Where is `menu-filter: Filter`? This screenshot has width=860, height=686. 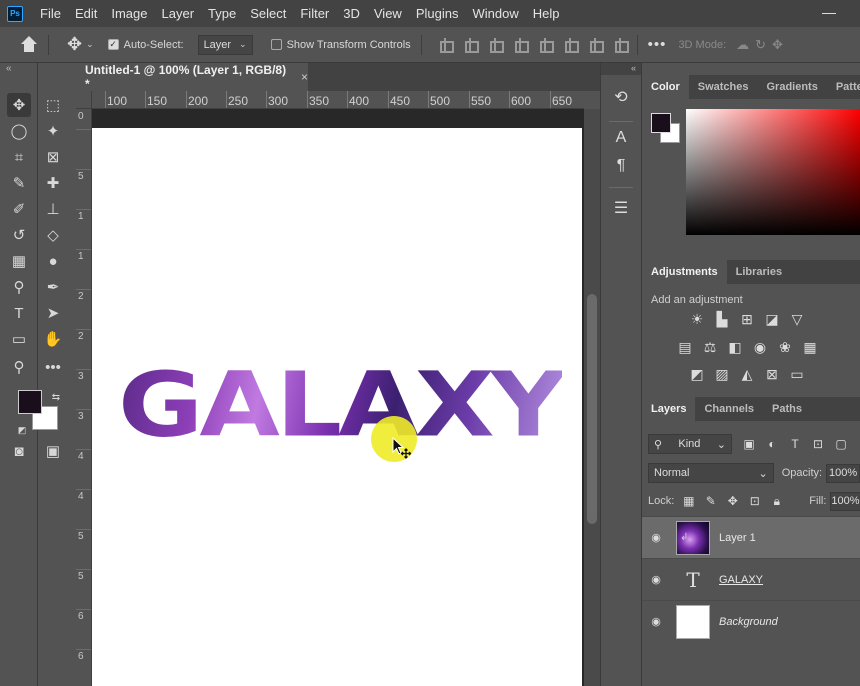
menu-filter: Filter is located at coordinates (314, 13).